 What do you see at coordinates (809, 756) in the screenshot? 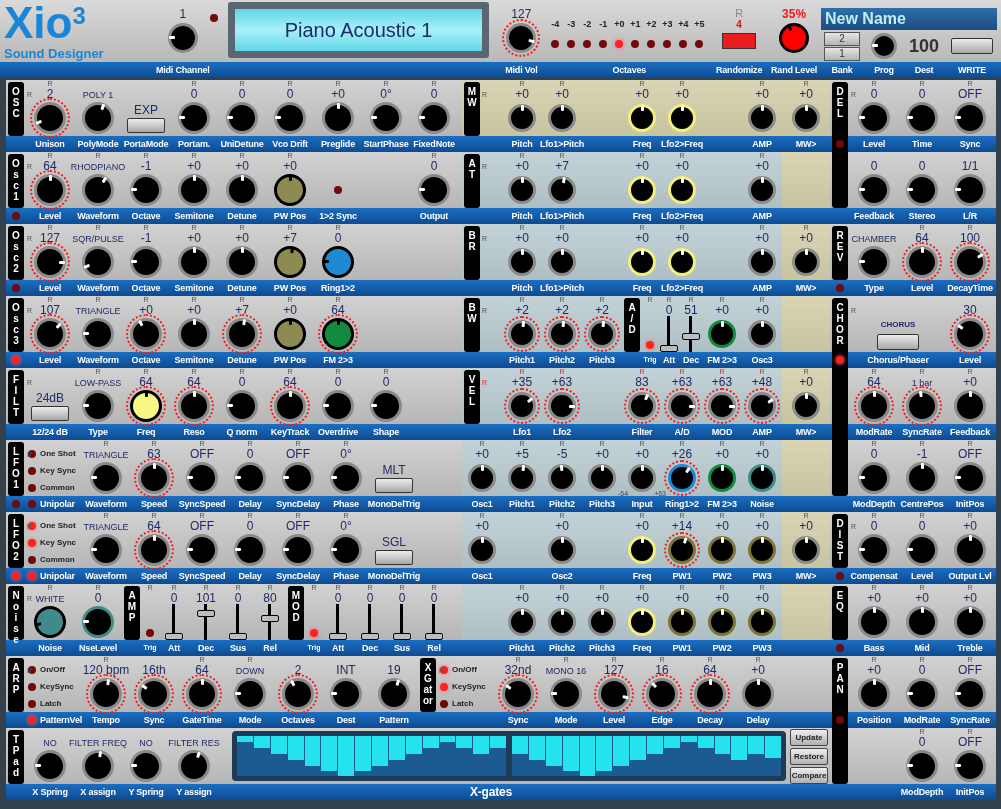
I see `action-button: Restore` at bounding box center [809, 756].